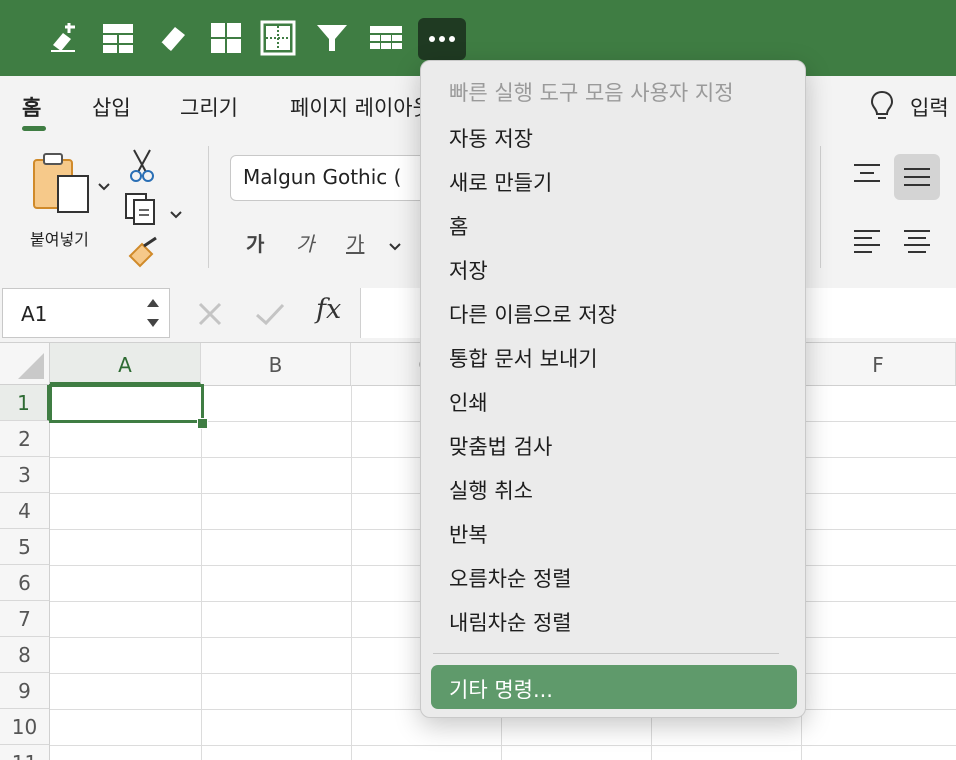 The image size is (956, 760). Describe the element at coordinates (458, 226) in the screenshot. I see `menu-item-home: 홈` at that location.